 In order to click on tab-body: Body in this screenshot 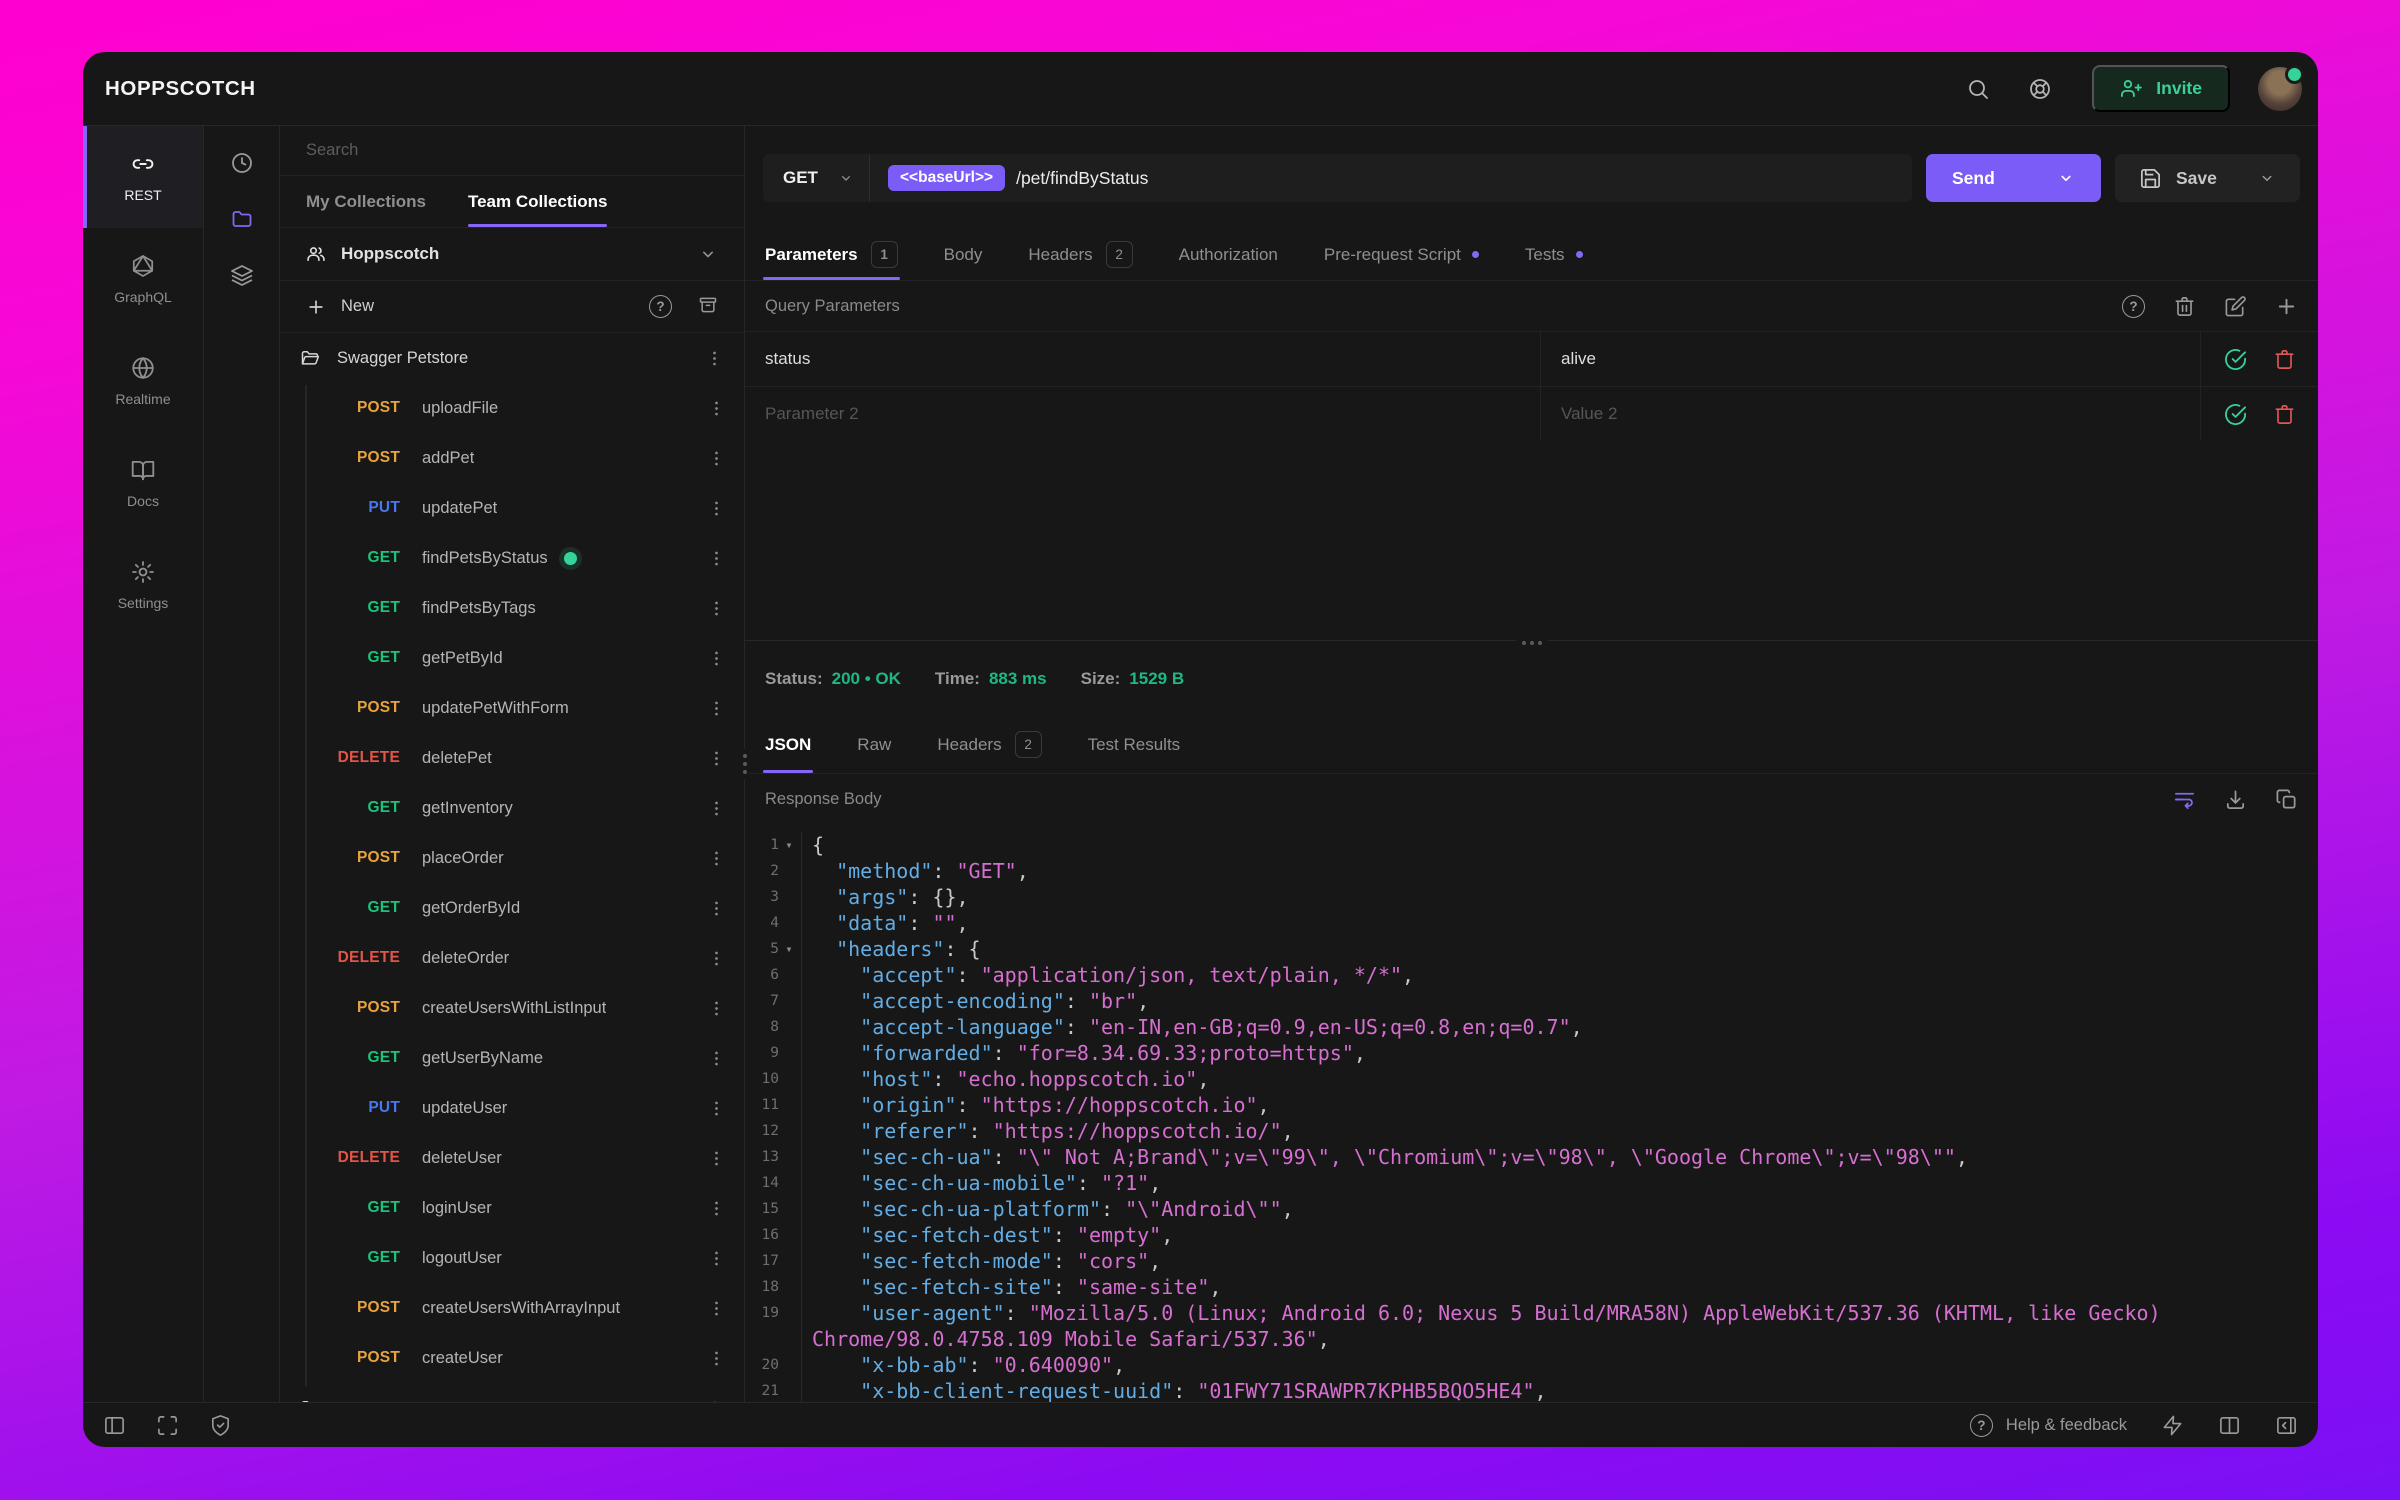, I will do `click(963, 254)`.